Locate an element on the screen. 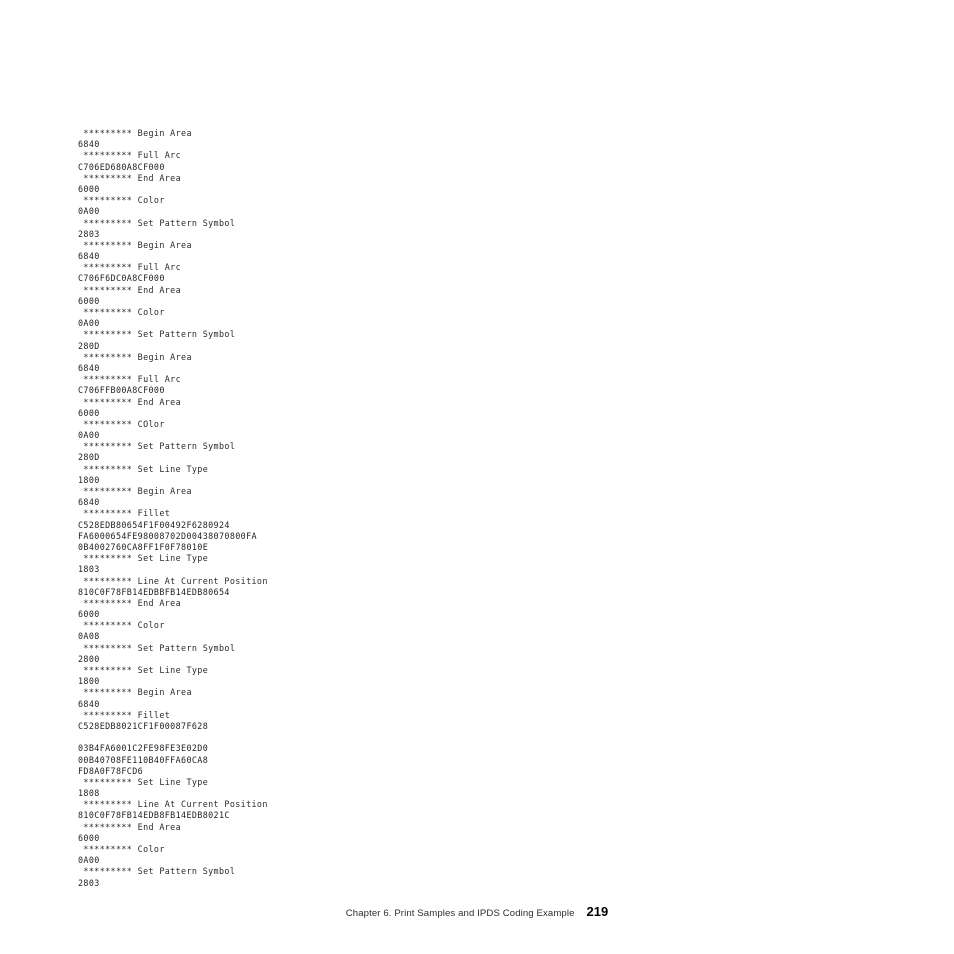 The height and width of the screenshot is (954, 954). trace-hex-line: 1803 is located at coordinates (89, 569).